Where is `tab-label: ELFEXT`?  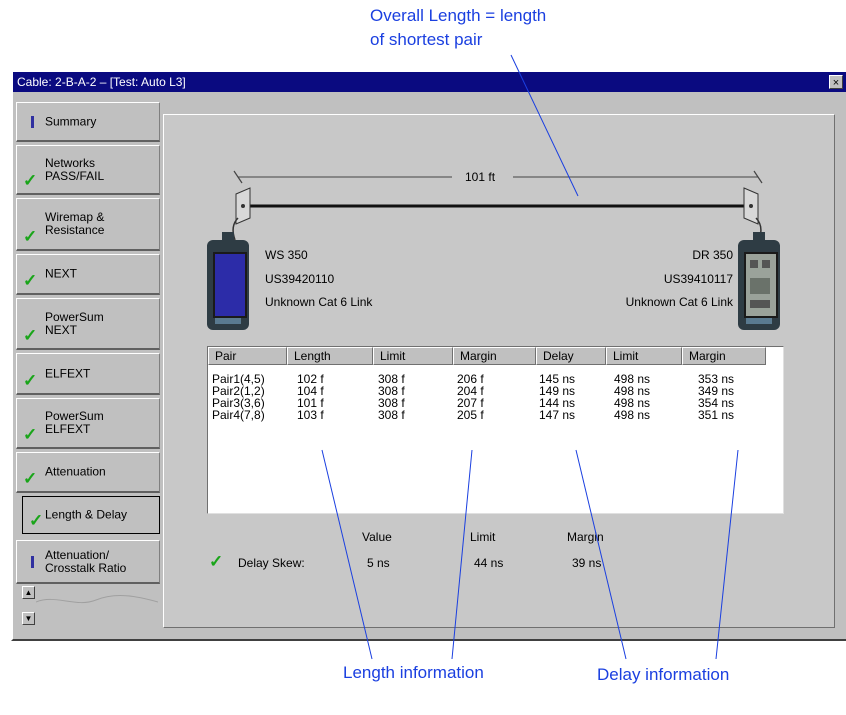 tab-label: ELFEXT is located at coordinates (68, 373).